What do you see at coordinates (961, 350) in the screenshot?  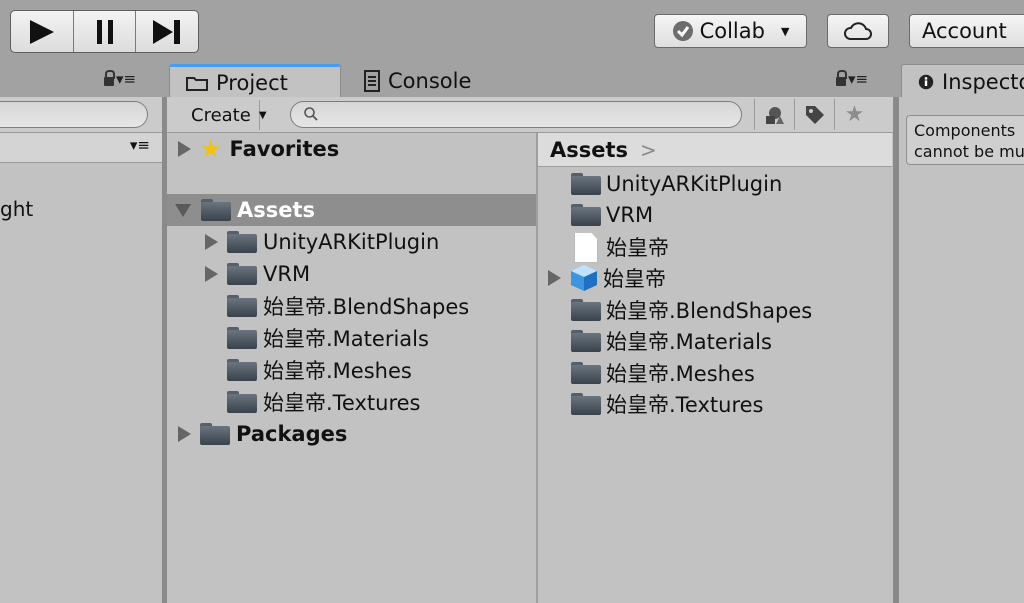 I see `inspector-panel` at bounding box center [961, 350].